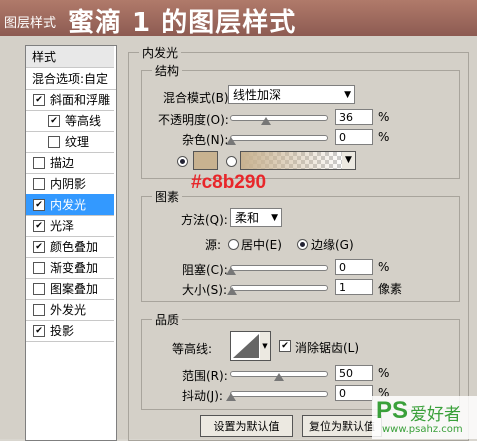 Image resolution: width=477 pixels, height=441 pixels. I want to click on inner-glow-title: 内发光, so click(160, 53).